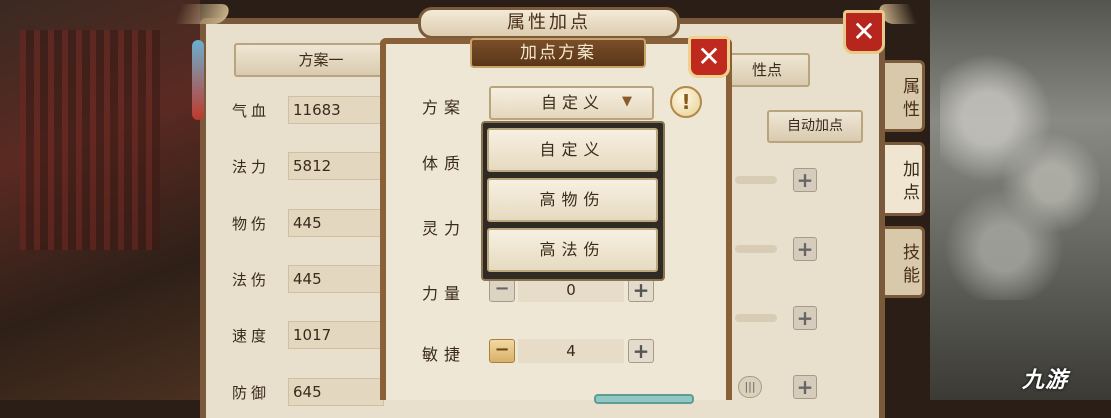 The width and height of the screenshot is (1111, 418). What do you see at coordinates (571, 290) in the screenshot?
I see `strength-value: 0` at bounding box center [571, 290].